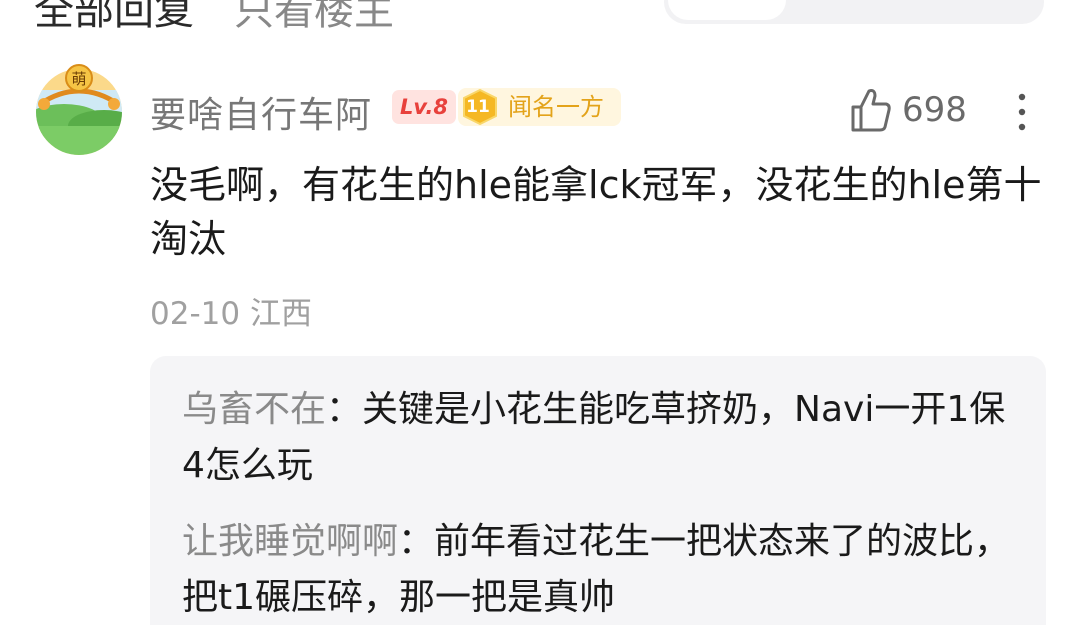 The image size is (1080, 625). I want to click on sort-toggle, so click(854, 12).